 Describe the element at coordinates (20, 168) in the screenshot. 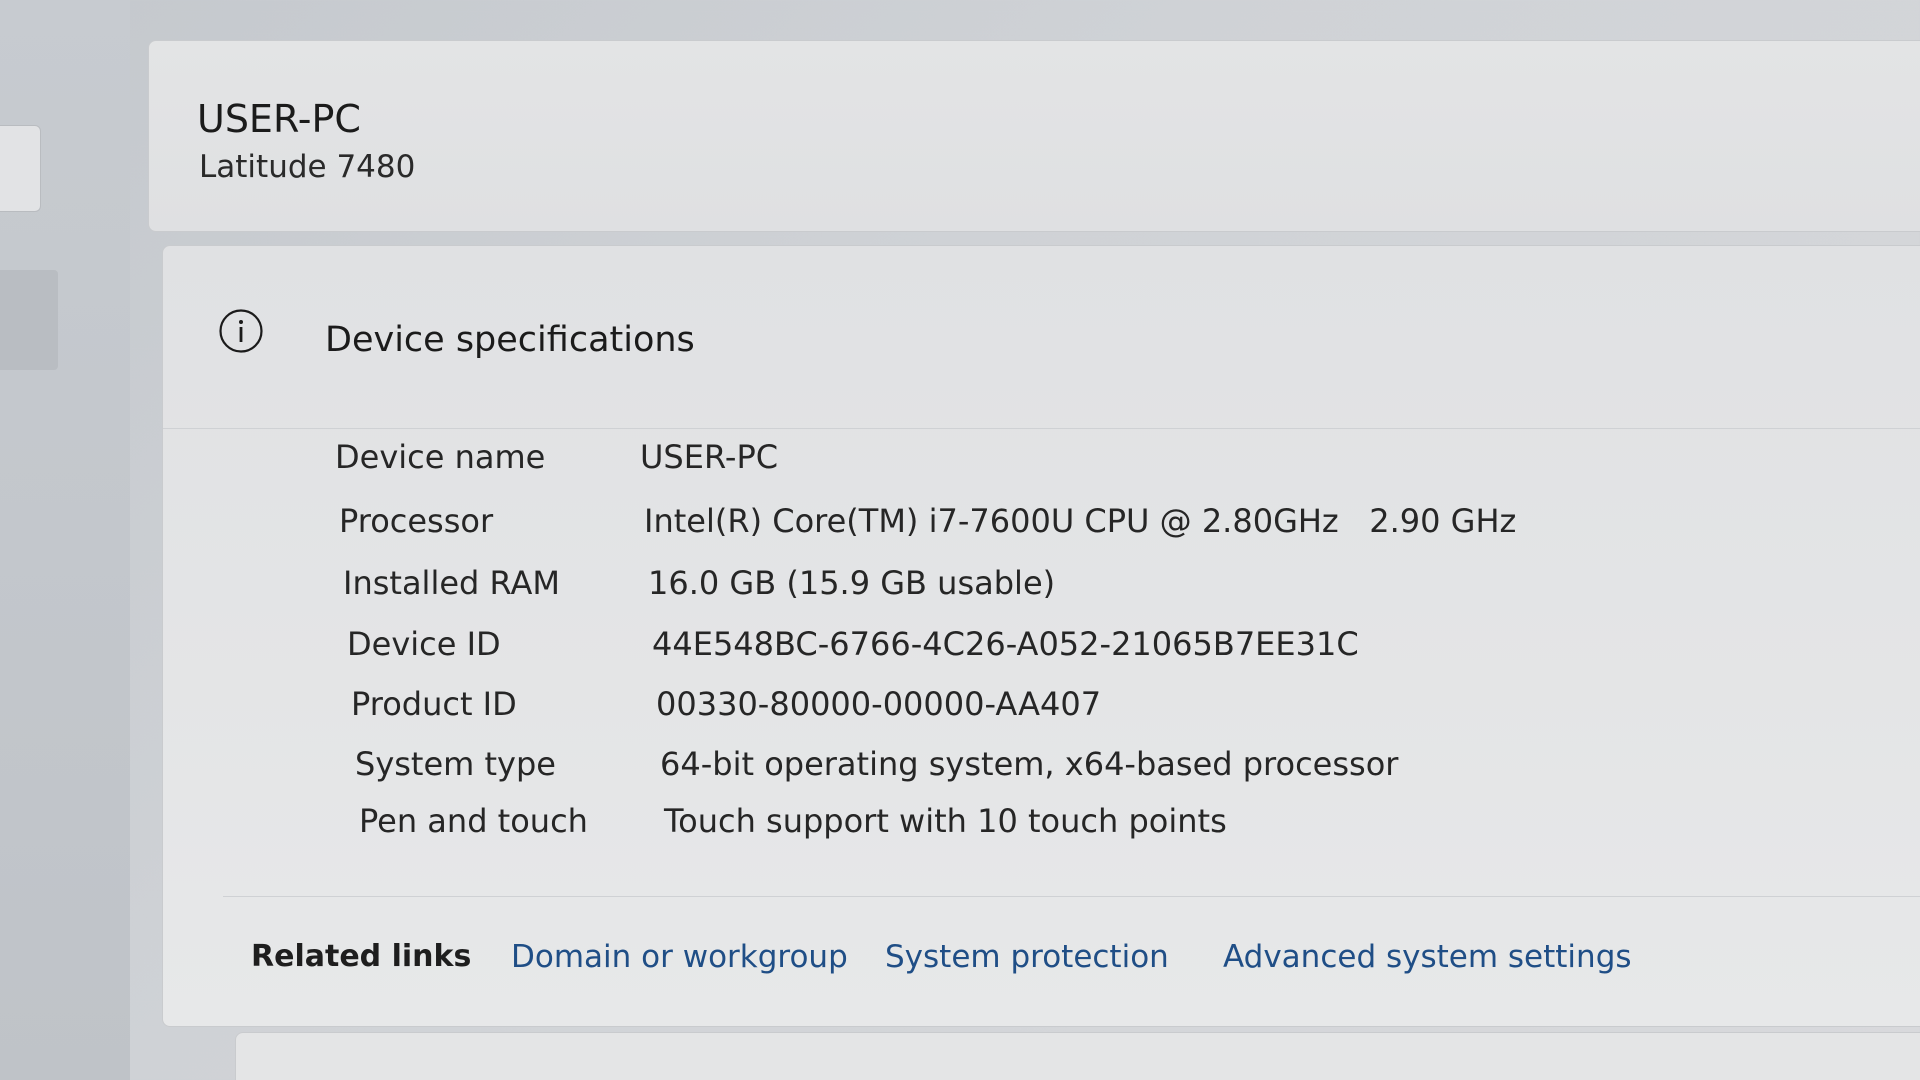

I see `nav-item-partial` at that location.